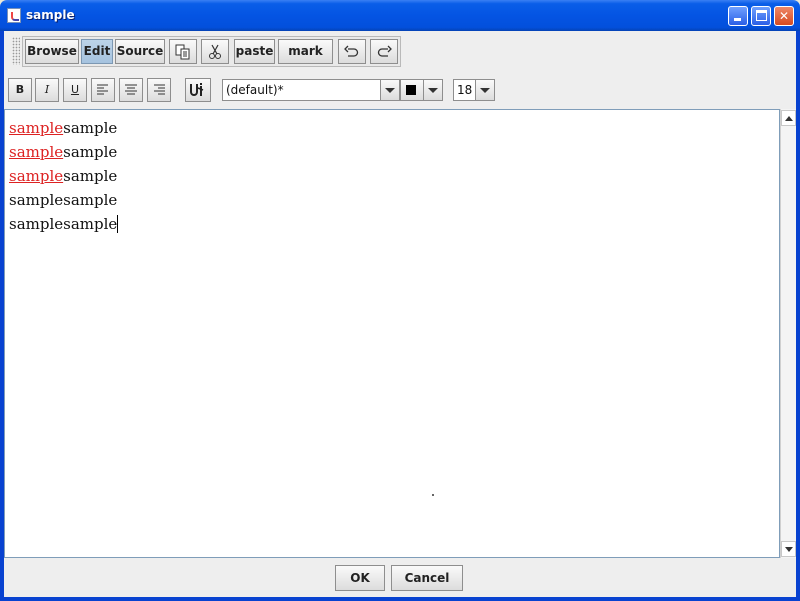  I want to click on link-button, so click(198, 90).